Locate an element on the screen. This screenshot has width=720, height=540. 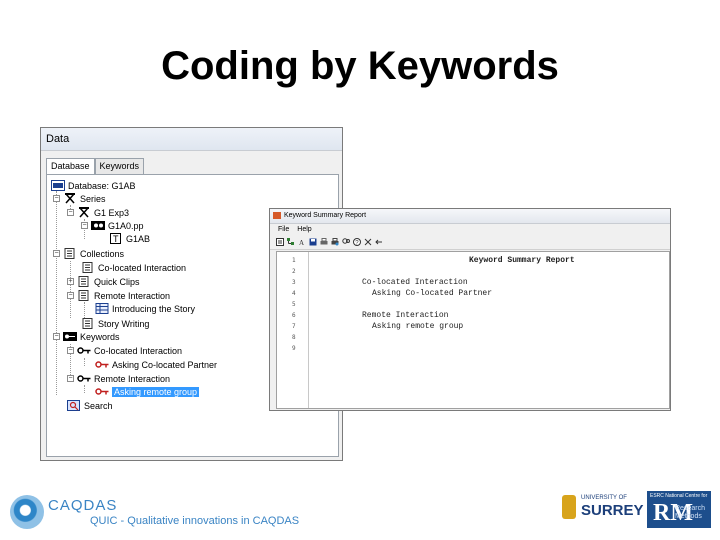
ncrm-side-text: Research Methods is located at coordinates (690, 513).